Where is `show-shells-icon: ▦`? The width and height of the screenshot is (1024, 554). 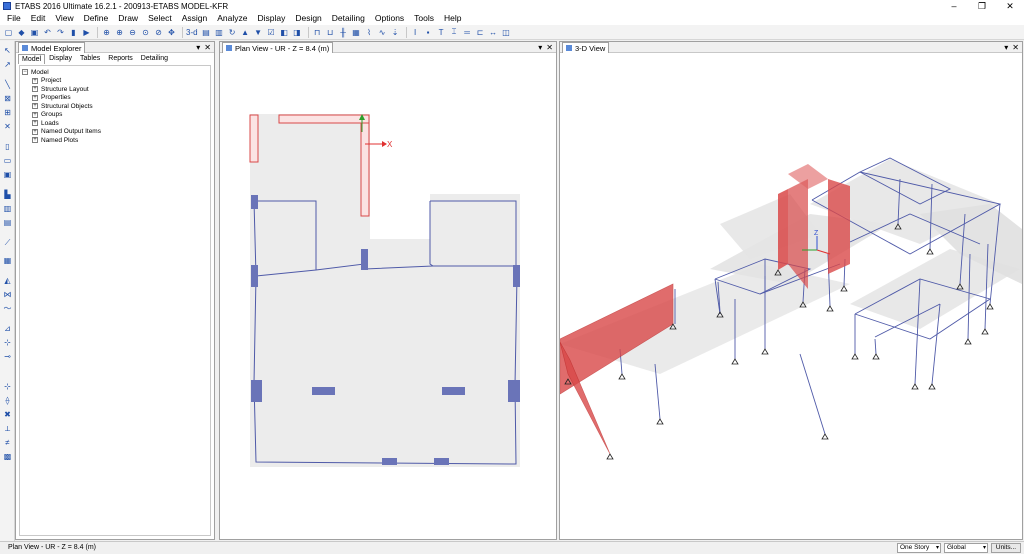
show-shells-icon: ▦ is located at coordinates (356, 32).